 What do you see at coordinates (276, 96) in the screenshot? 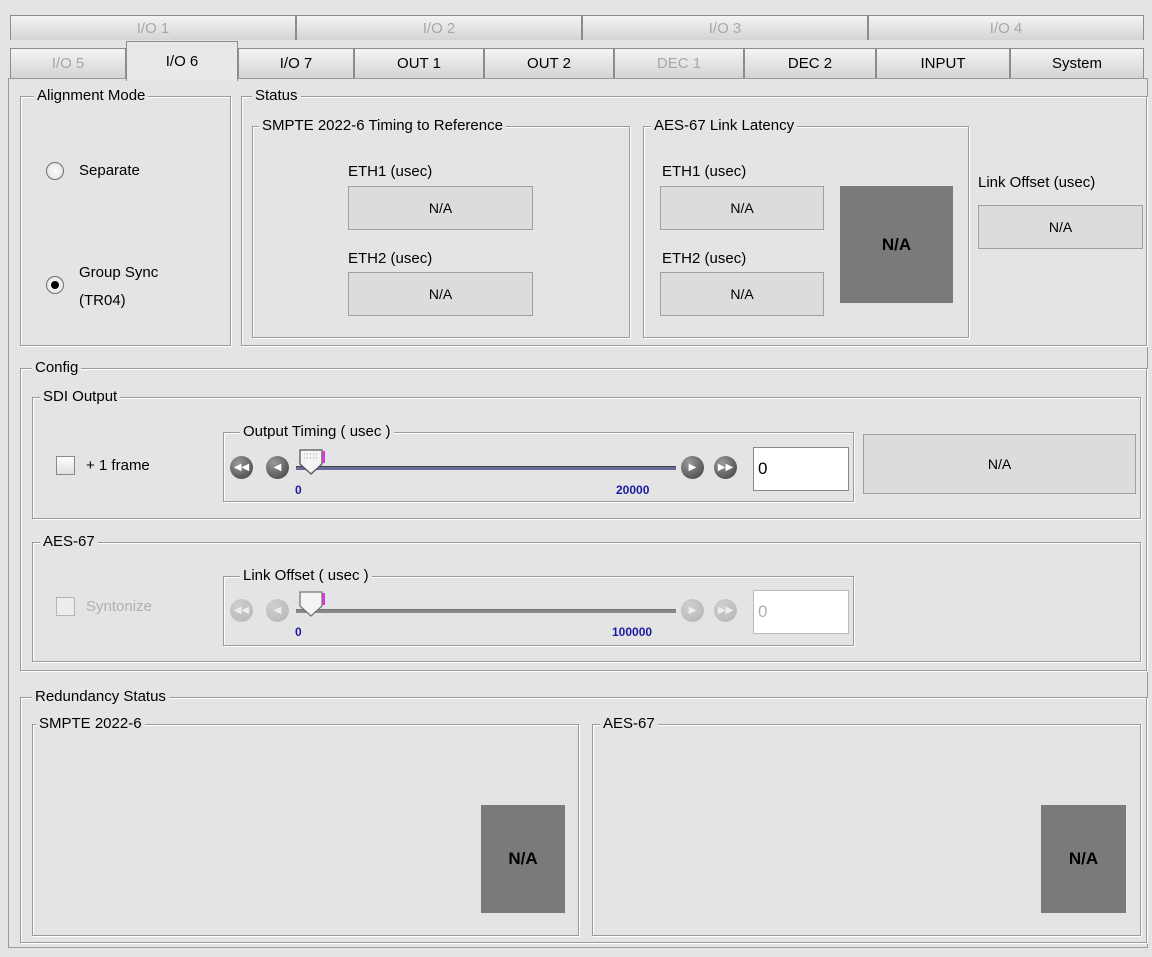
I see `status-title: Status` at bounding box center [276, 96].